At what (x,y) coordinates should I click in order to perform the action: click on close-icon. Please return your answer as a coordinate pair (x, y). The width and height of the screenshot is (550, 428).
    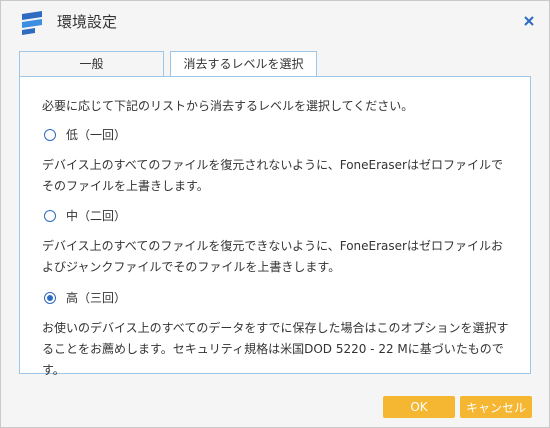
    Looking at the image, I should click on (529, 21).